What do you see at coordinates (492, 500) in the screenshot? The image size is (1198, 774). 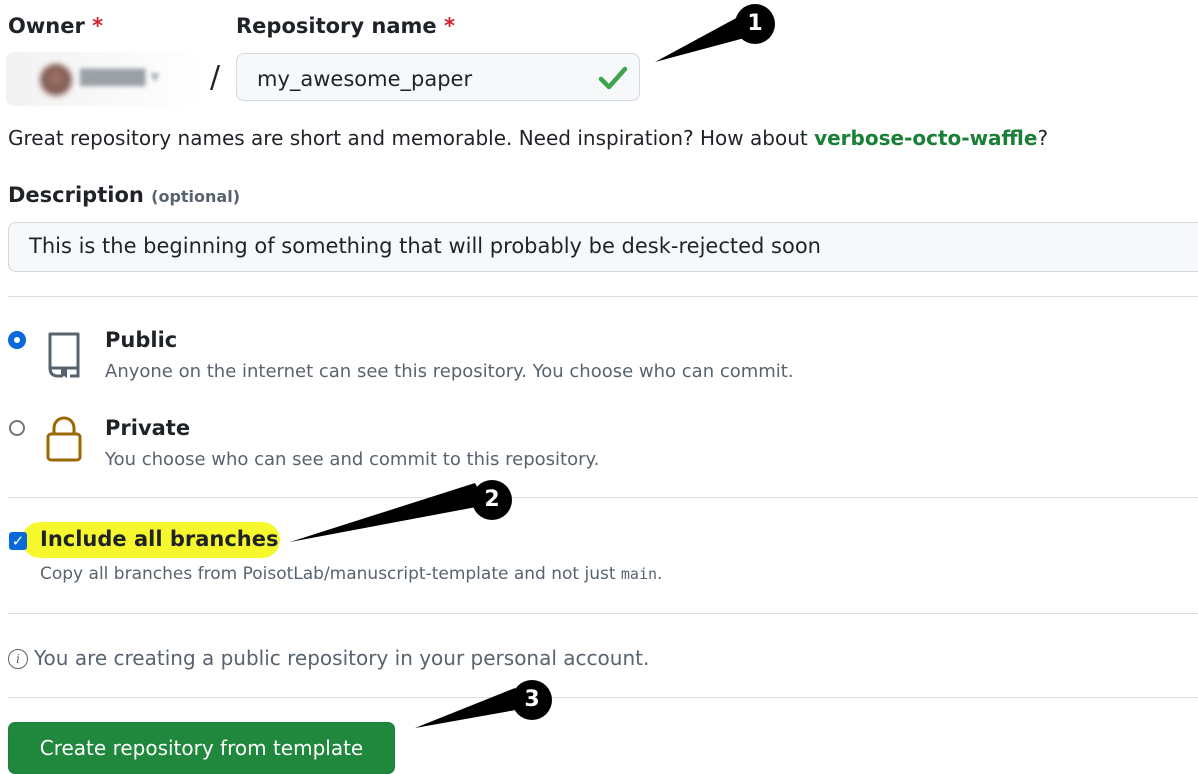 I see `callout-2: 2` at bounding box center [492, 500].